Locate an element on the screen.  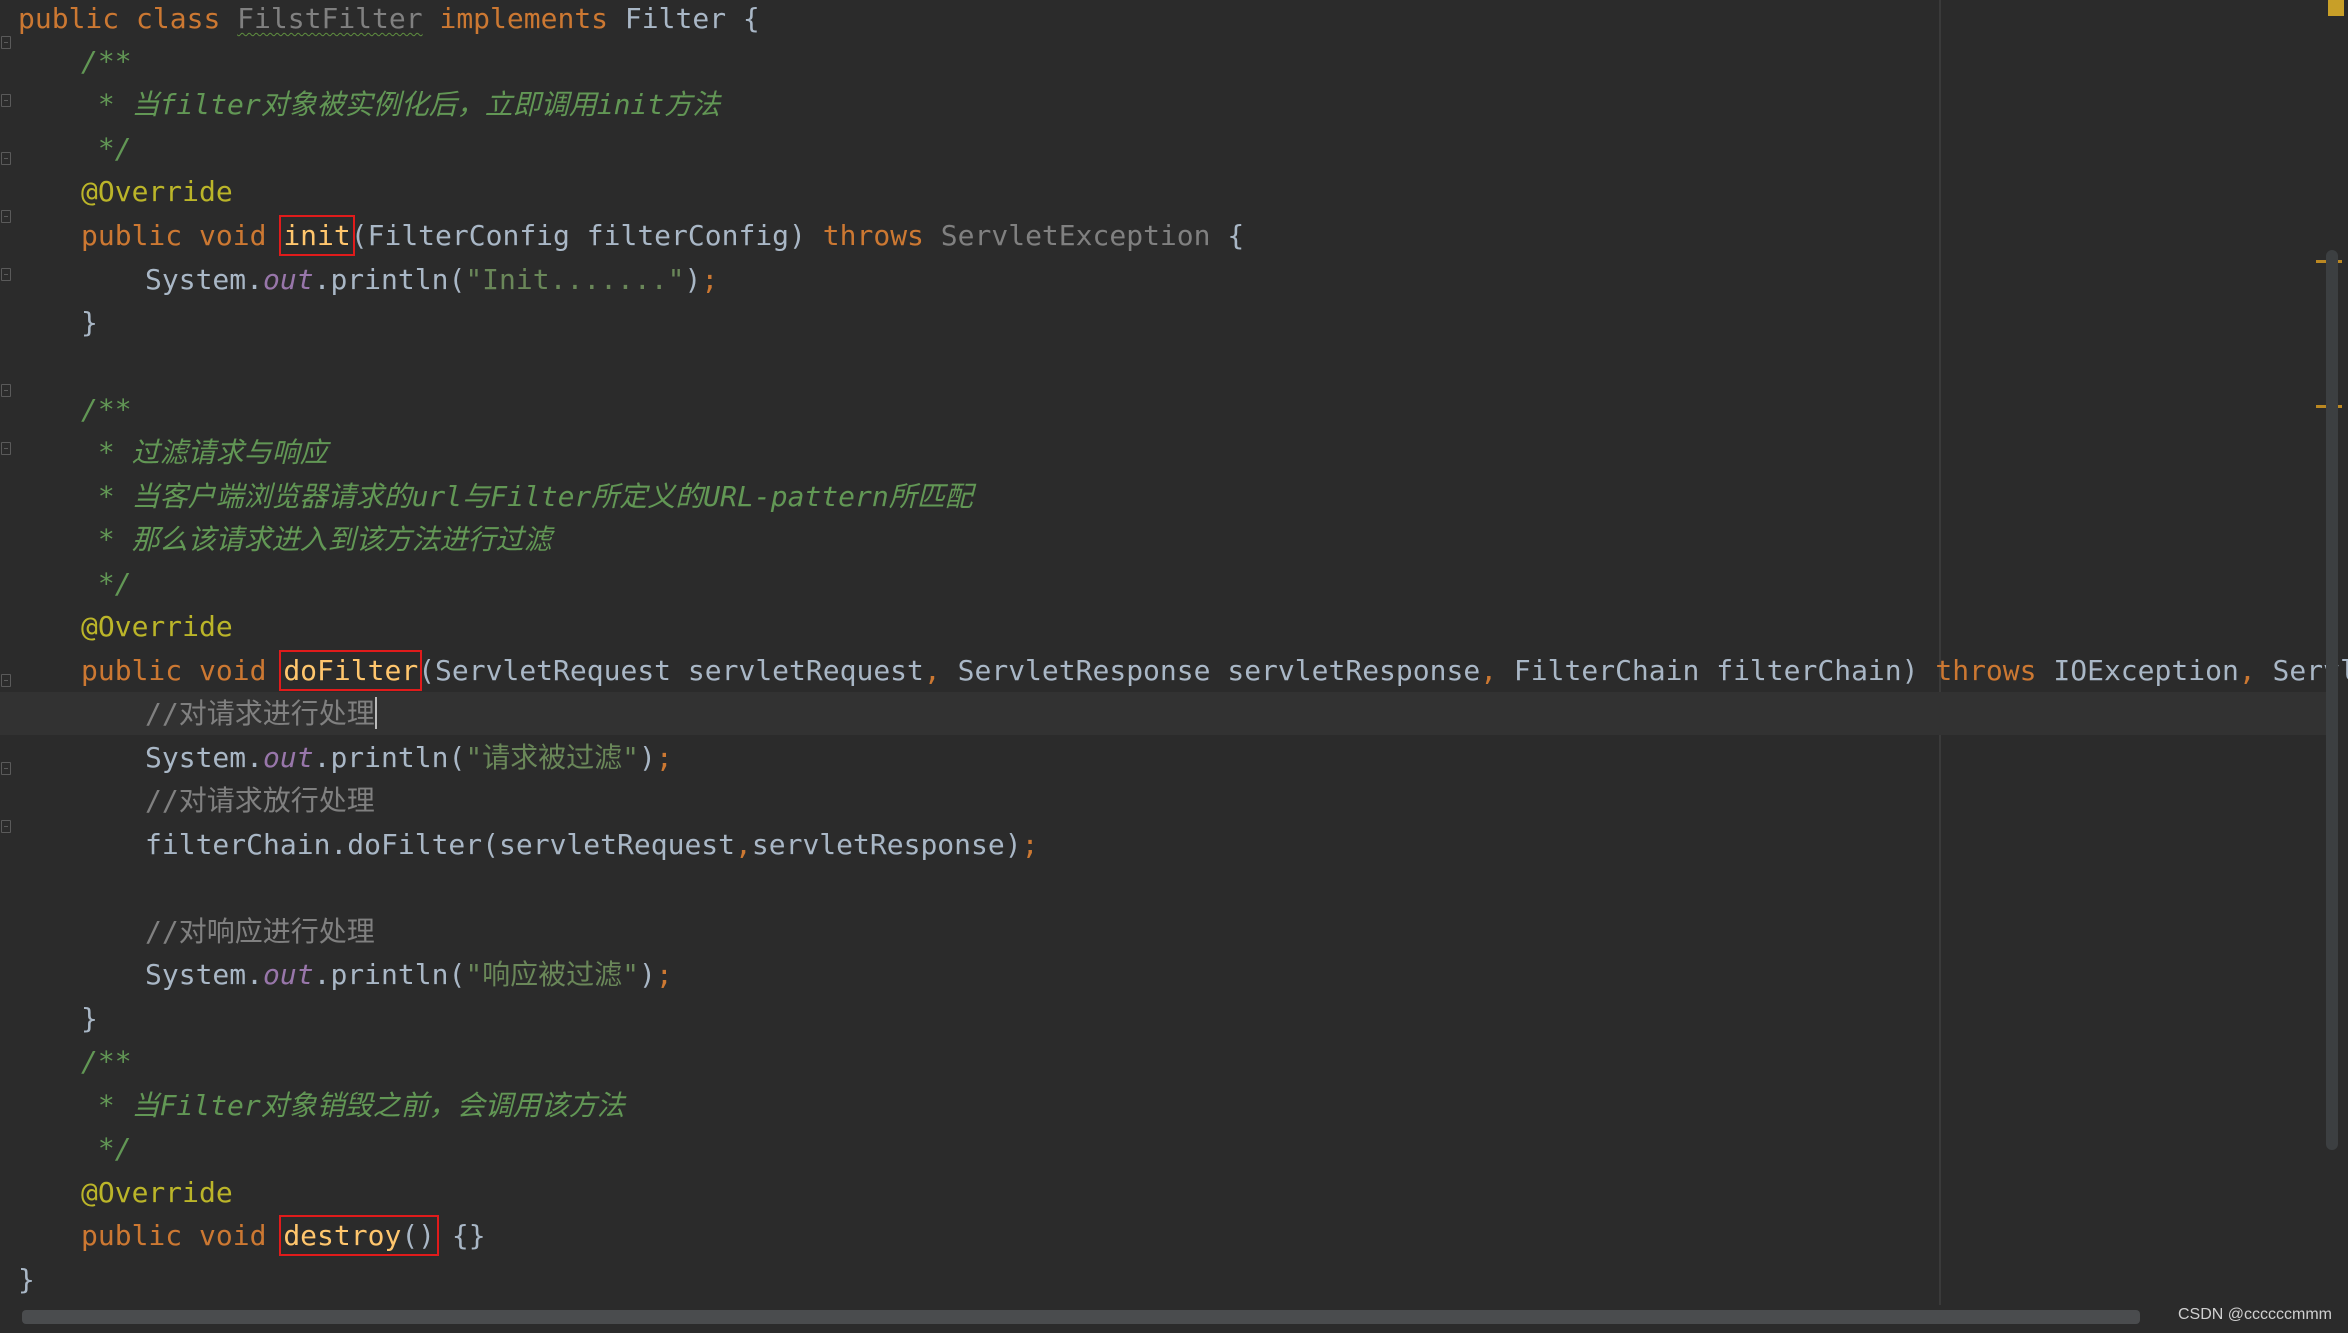
watermark: CSDN @ccccccmmm is located at coordinates (2254, 1314).